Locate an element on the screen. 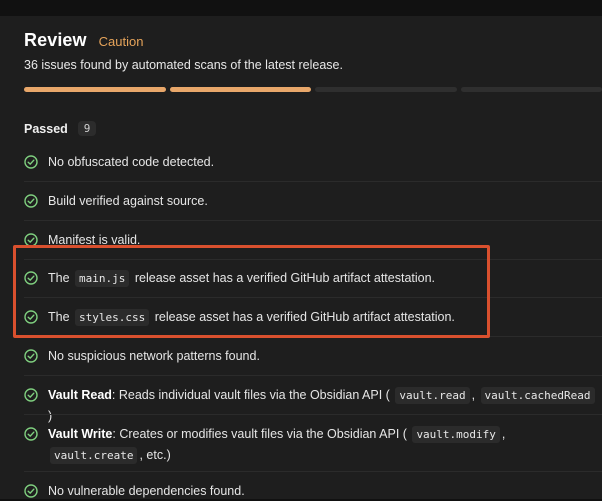 Image resolution: width=602 pixels, height=501 pixels. code-vault-cached-read: vault.cachedRead is located at coordinates (538, 395).